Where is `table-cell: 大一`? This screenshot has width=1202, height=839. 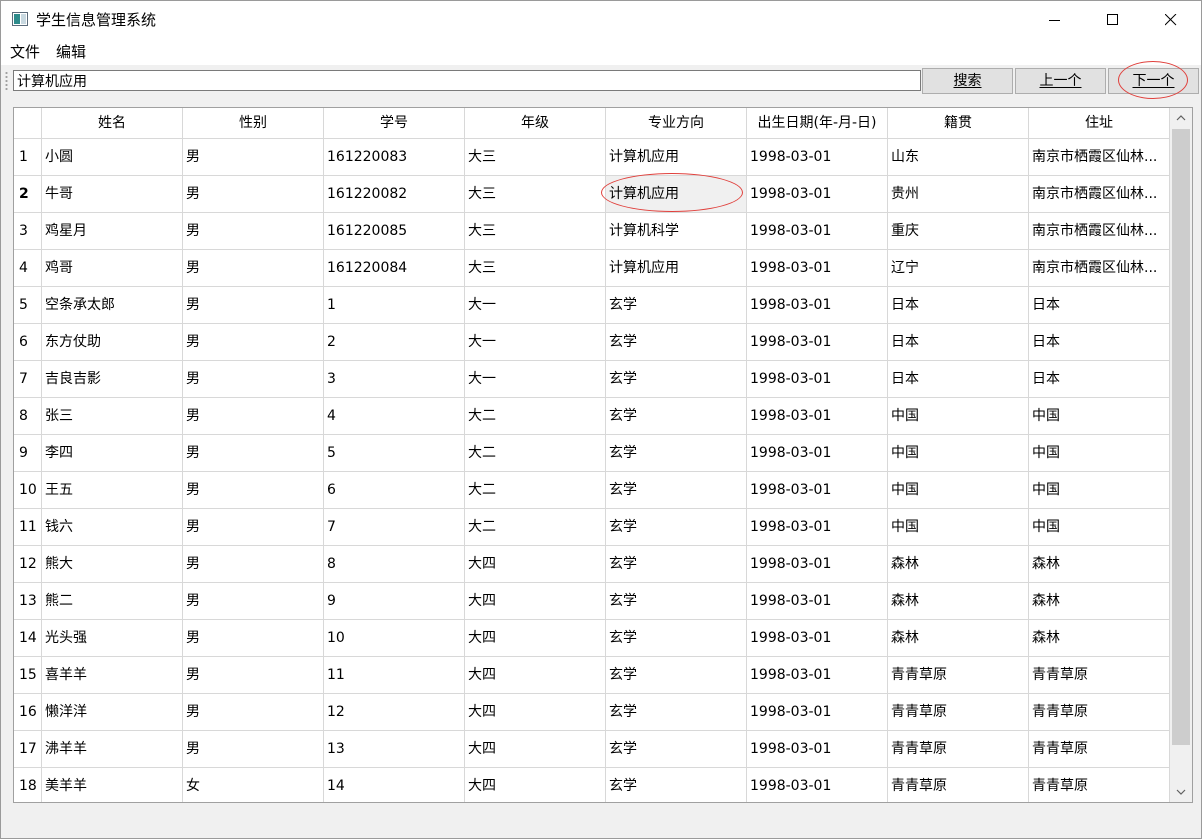 table-cell: 大一 is located at coordinates (535, 305).